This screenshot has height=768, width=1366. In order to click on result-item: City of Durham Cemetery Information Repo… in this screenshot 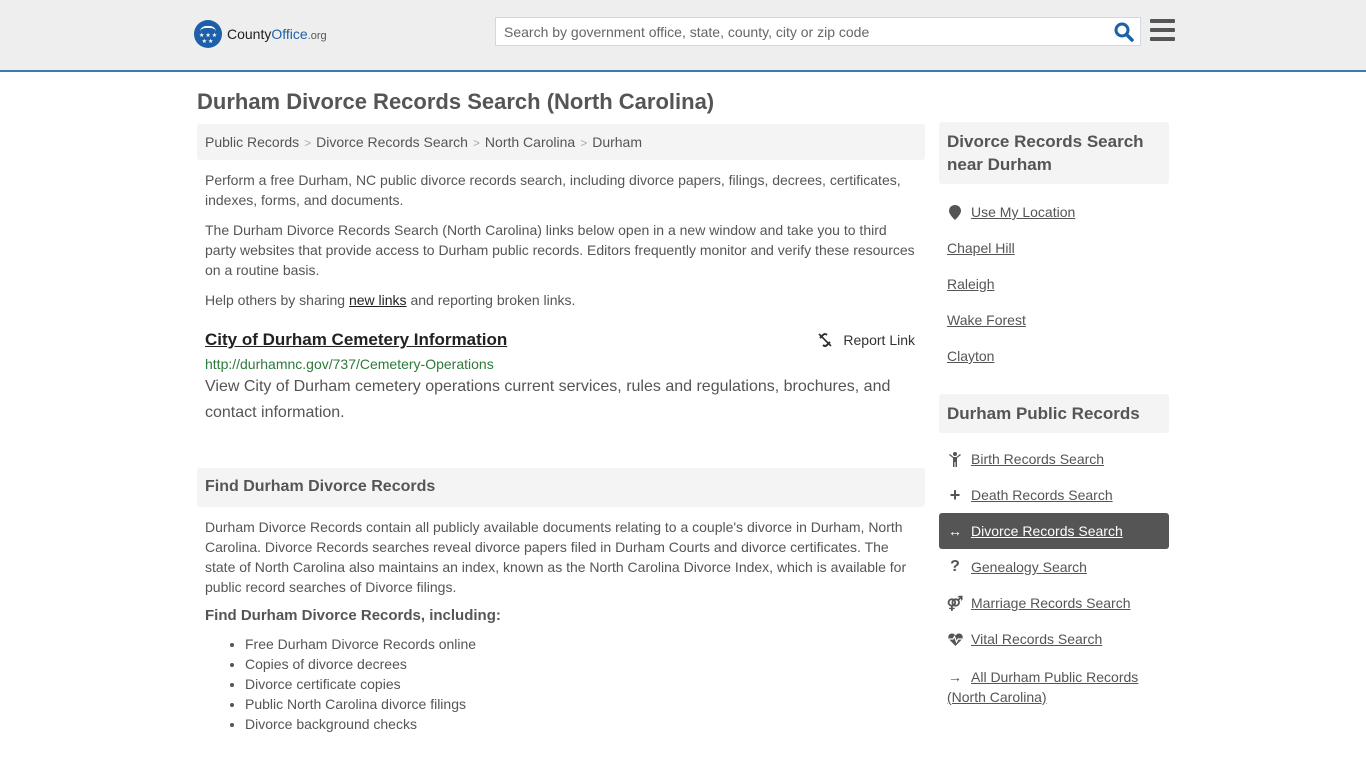, I will do `click(561, 378)`.